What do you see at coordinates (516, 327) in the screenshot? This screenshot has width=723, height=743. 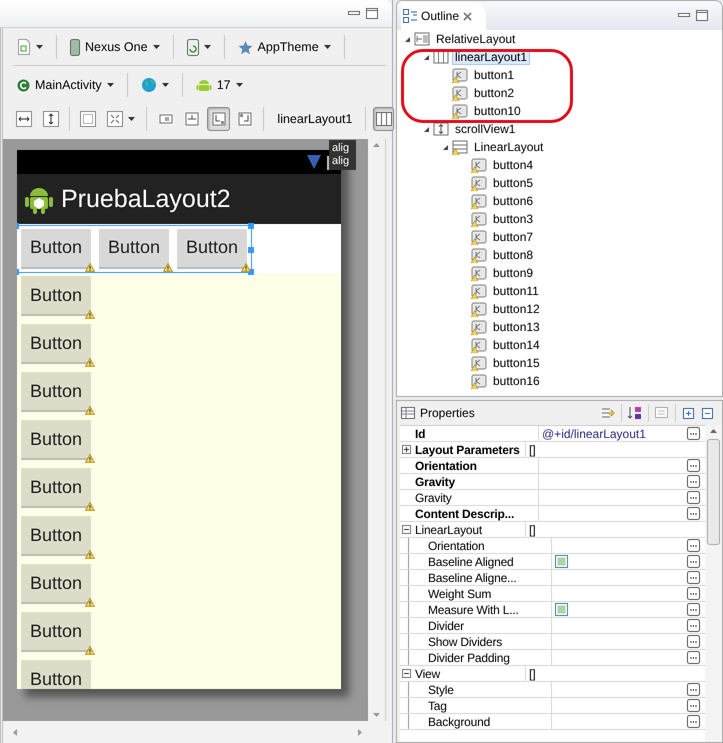 I see `tree-item: button13` at bounding box center [516, 327].